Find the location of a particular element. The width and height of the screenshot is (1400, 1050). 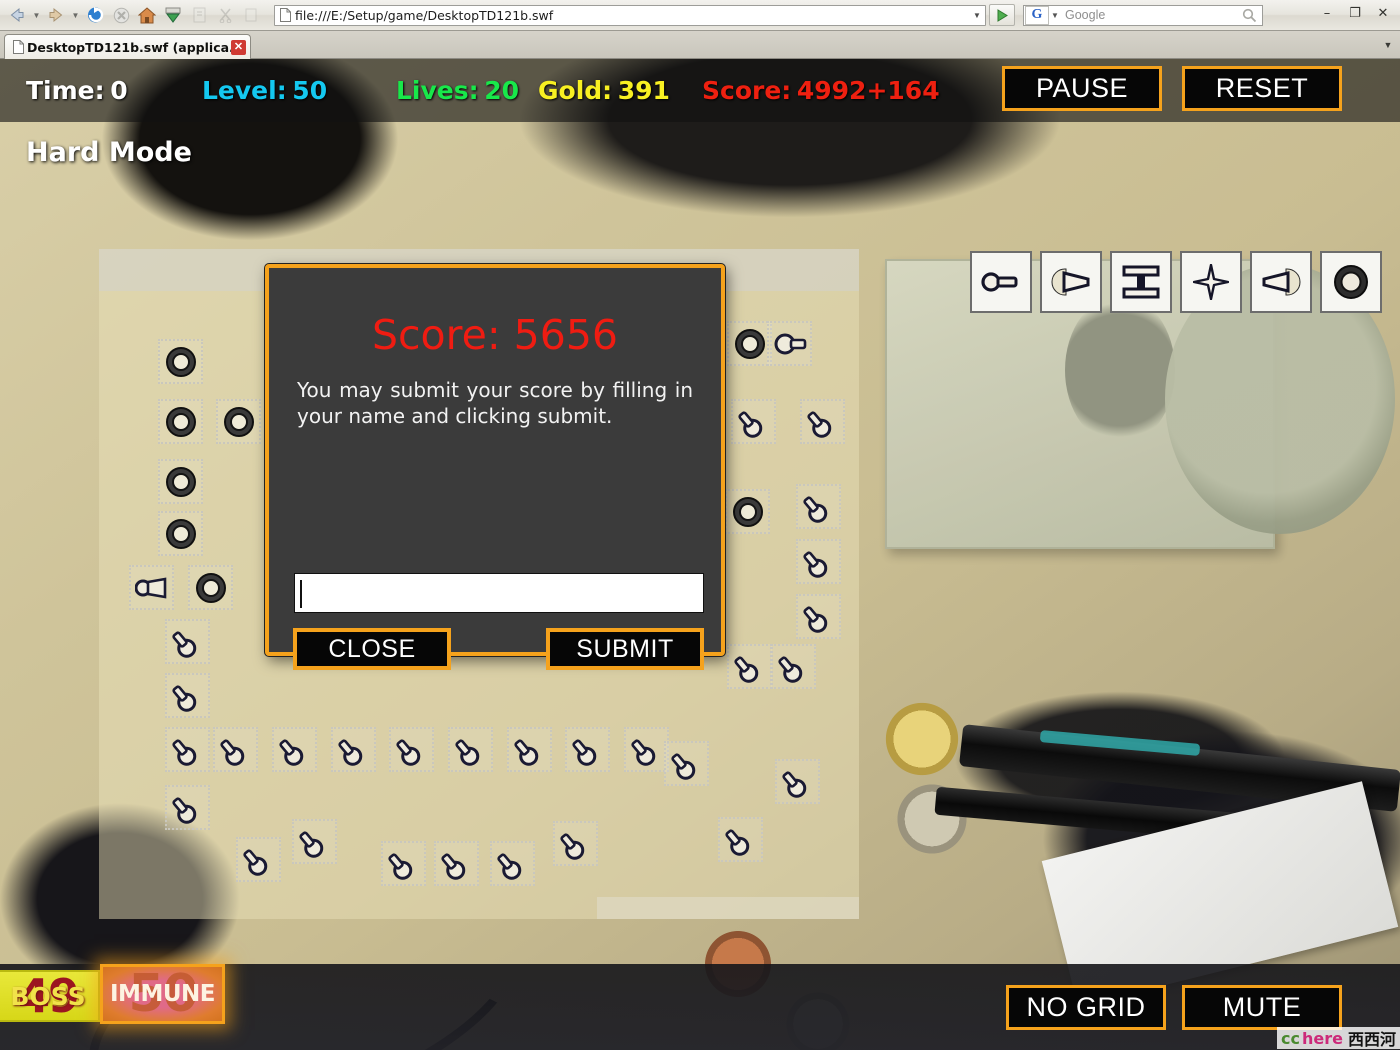

stat-gold: Gold: 391 is located at coordinates (604, 90).